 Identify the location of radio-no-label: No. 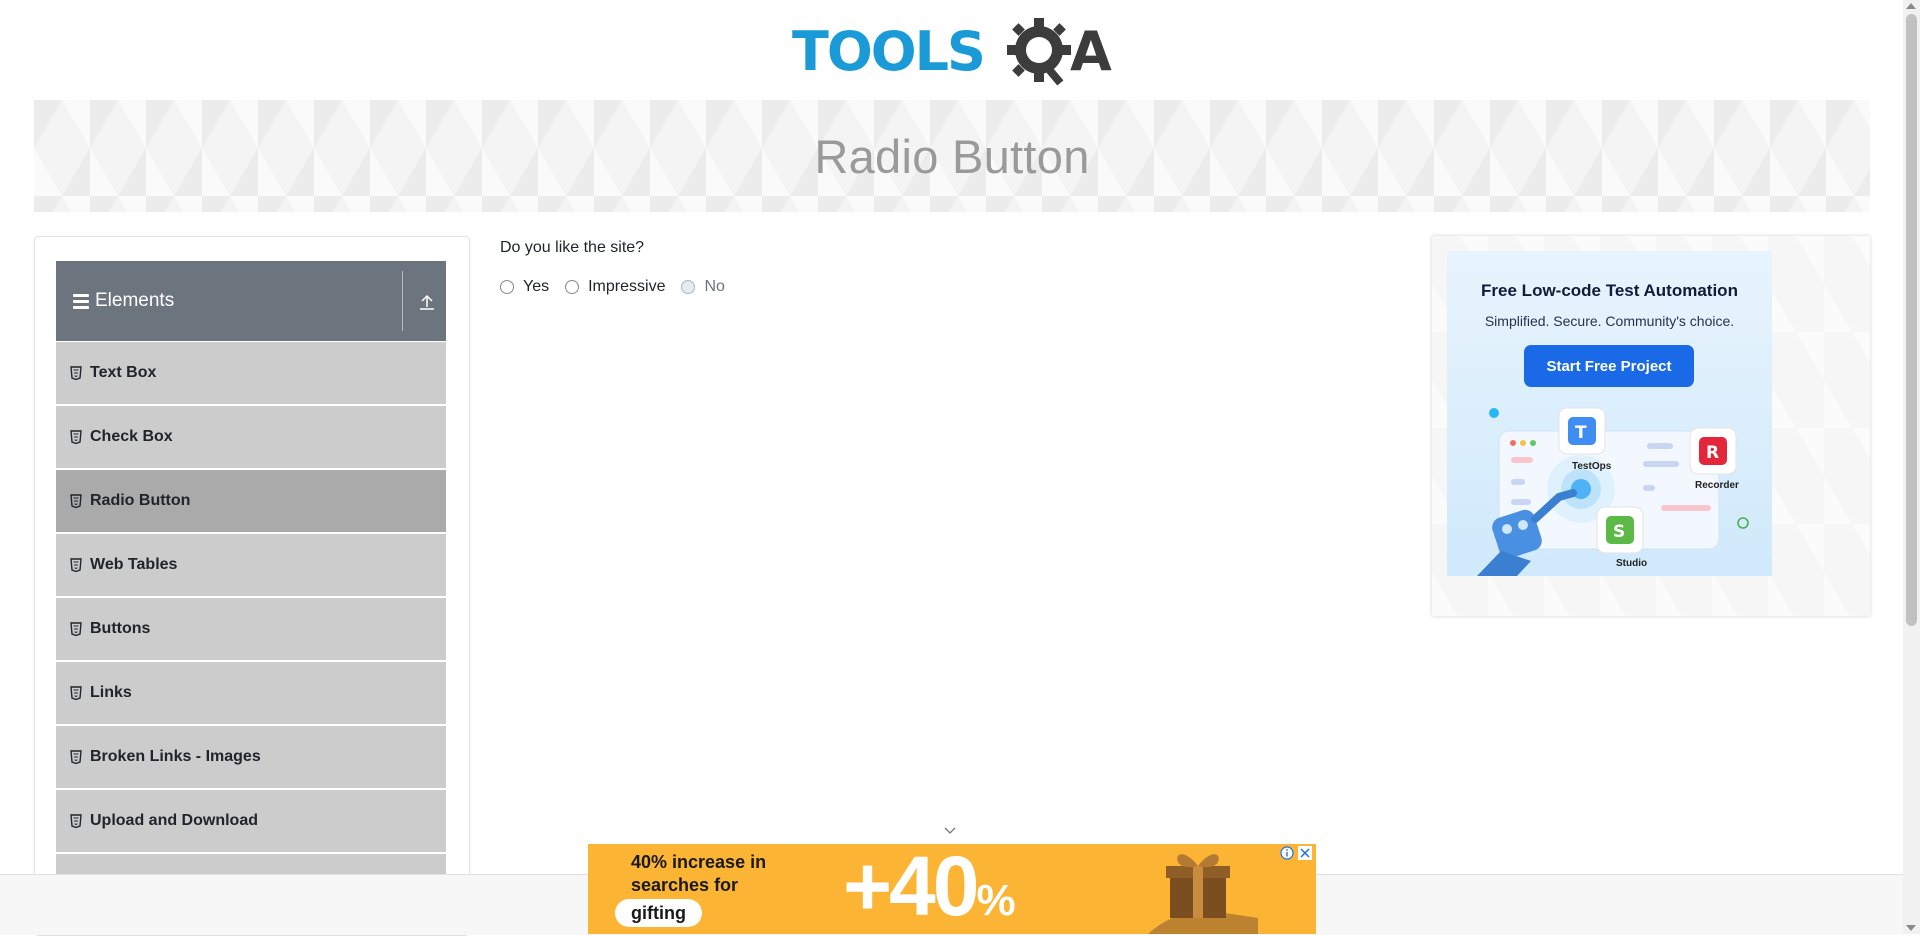
(714, 286).